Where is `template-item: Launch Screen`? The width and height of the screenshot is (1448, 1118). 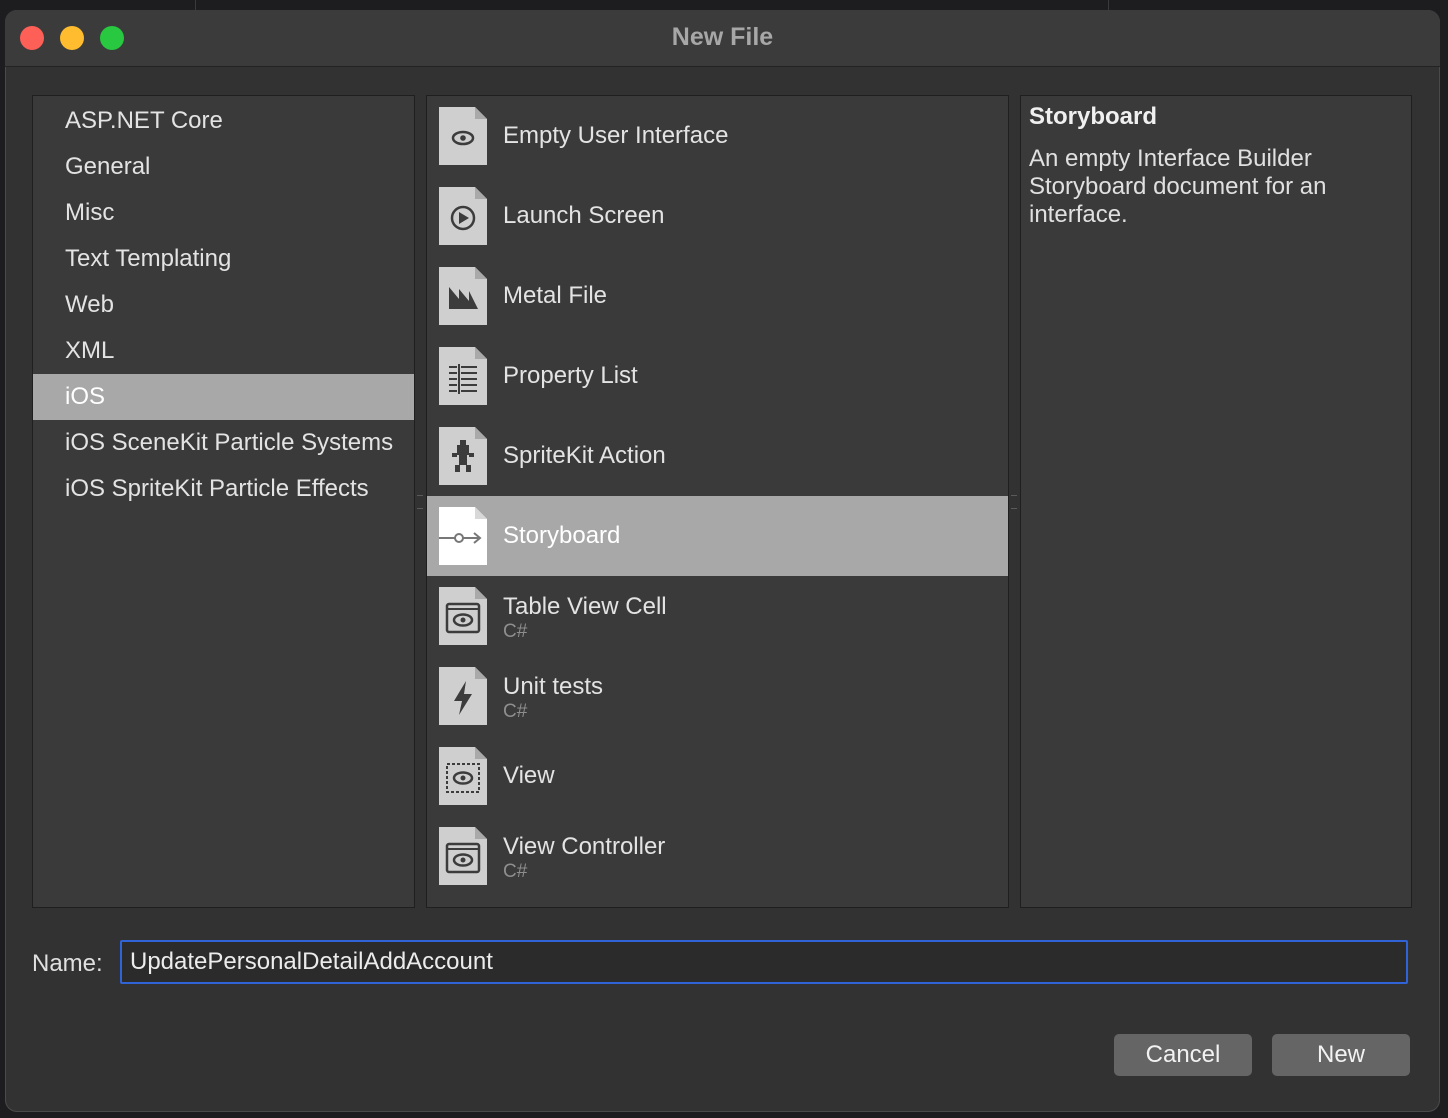
template-item: Launch Screen is located at coordinates (717, 216).